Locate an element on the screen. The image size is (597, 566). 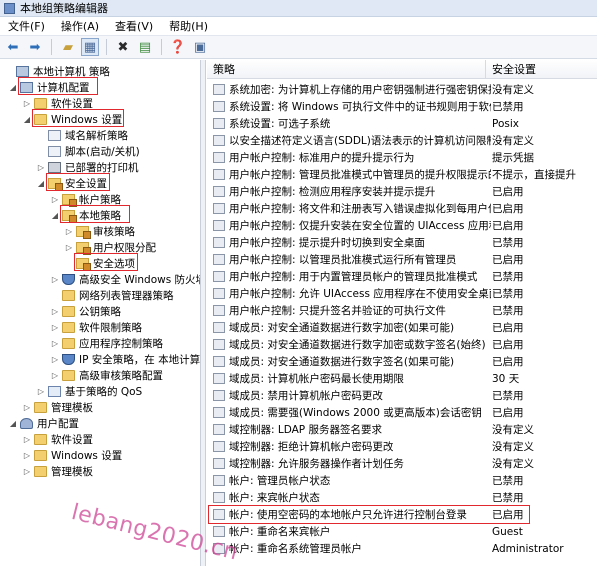
up-folder-icon: ▰ is located at coordinates (68, 47).